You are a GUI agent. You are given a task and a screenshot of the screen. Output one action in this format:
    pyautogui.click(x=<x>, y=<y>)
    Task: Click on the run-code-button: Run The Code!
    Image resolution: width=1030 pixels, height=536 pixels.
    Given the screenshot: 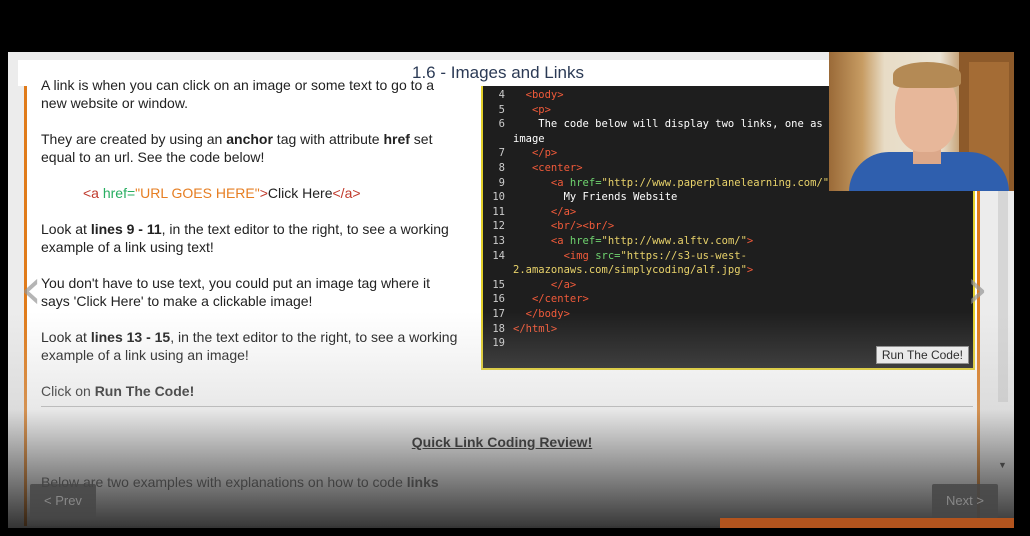 What is the action you would take?
    pyautogui.click(x=922, y=355)
    